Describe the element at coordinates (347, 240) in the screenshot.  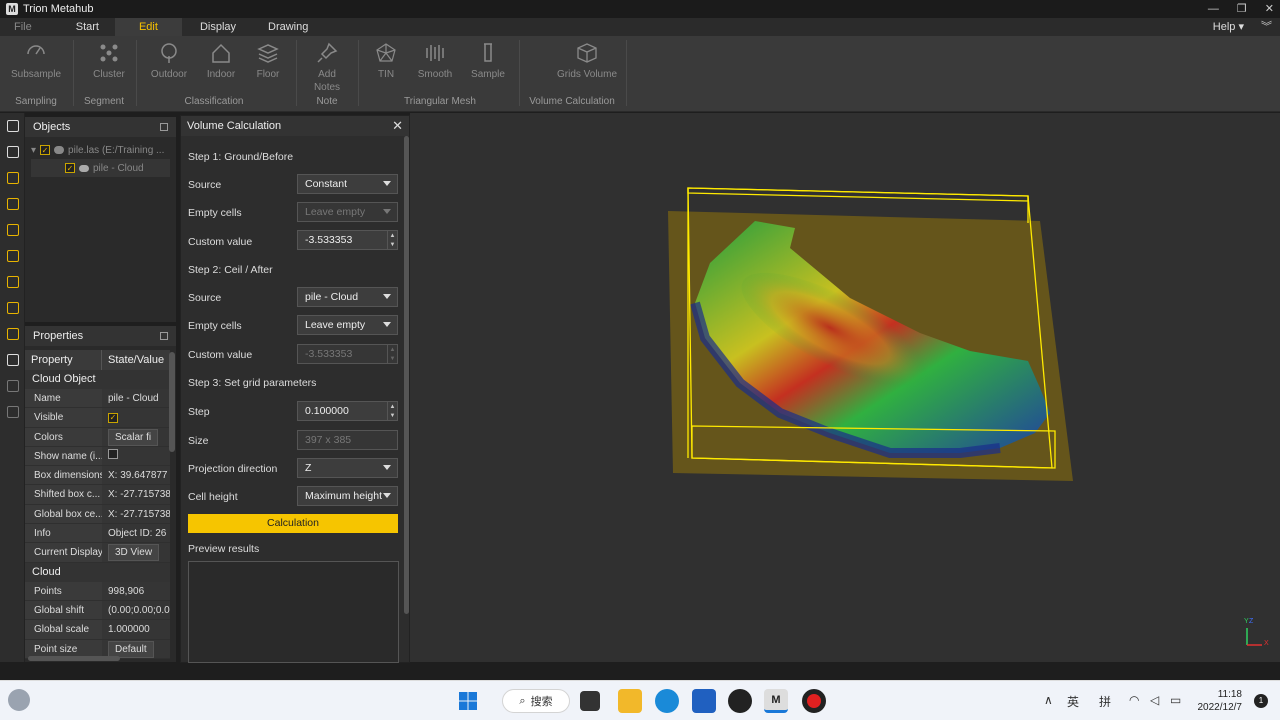
I see `s1-custom-spinbox: -3.533353 ▲ ▼` at that location.